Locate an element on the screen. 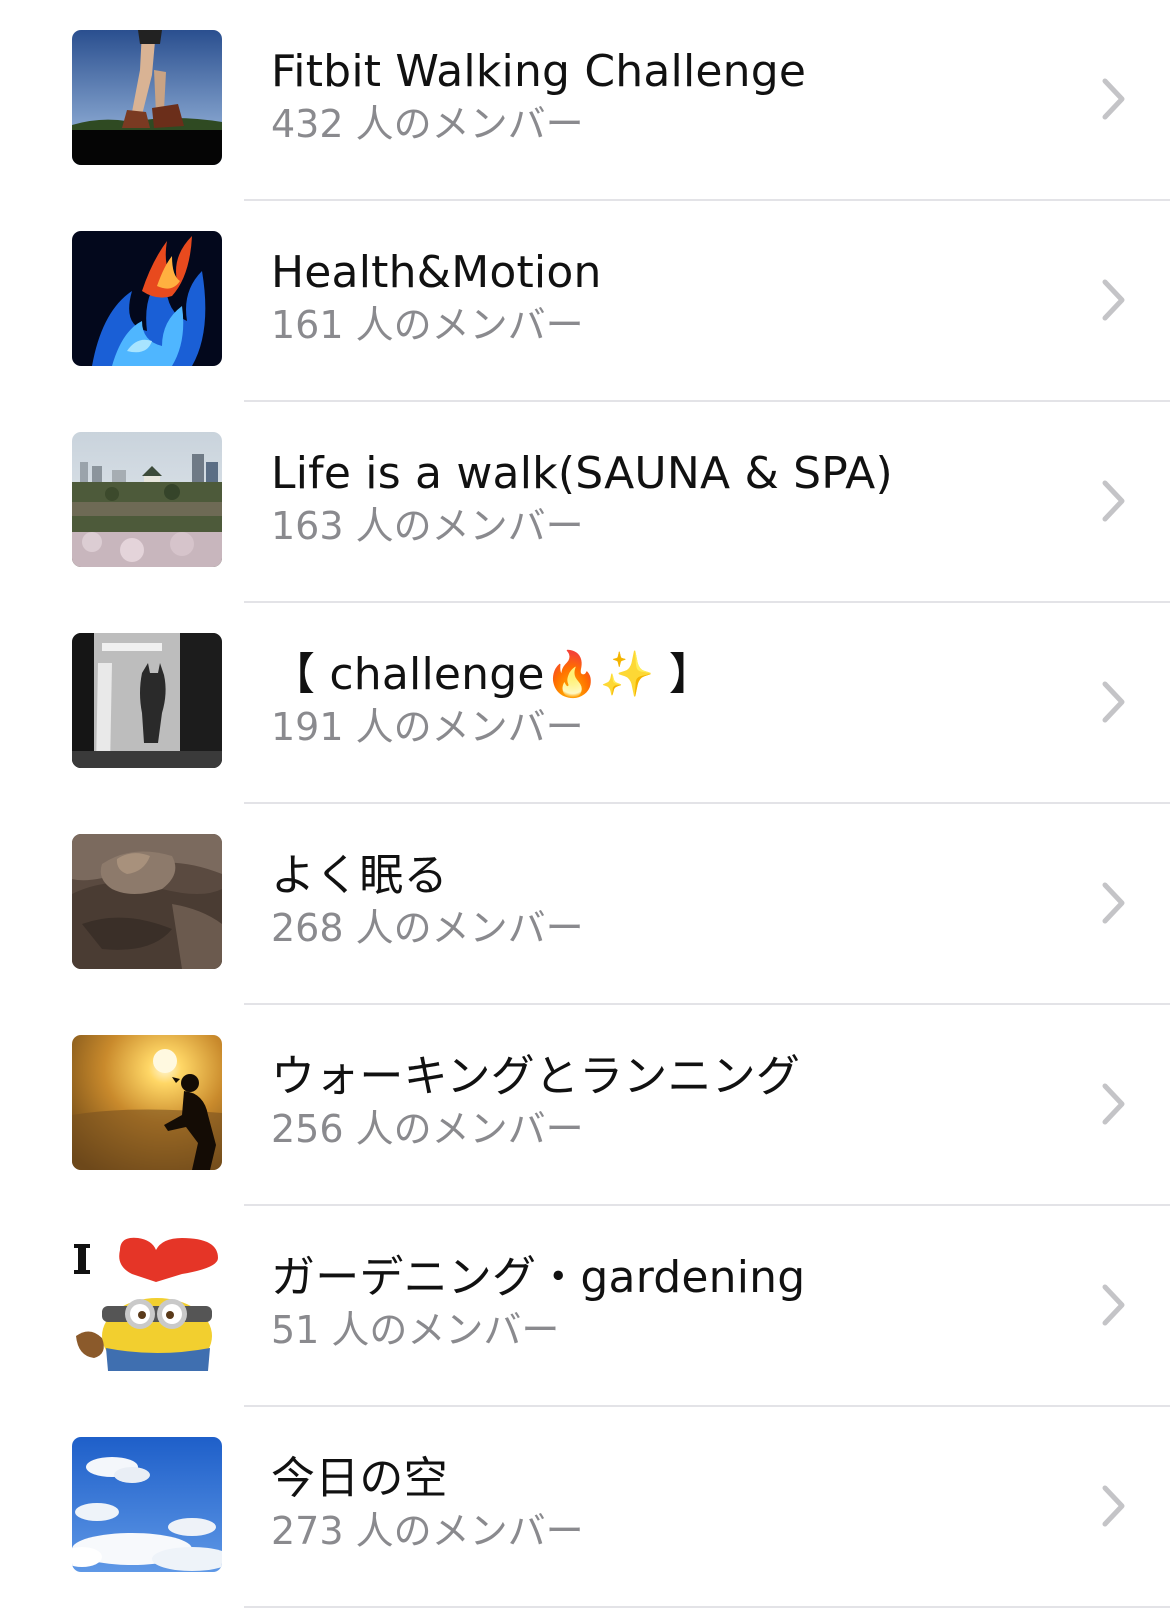 This screenshot has height=1618, width=1170. row-divider is located at coordinates (707, 1607).